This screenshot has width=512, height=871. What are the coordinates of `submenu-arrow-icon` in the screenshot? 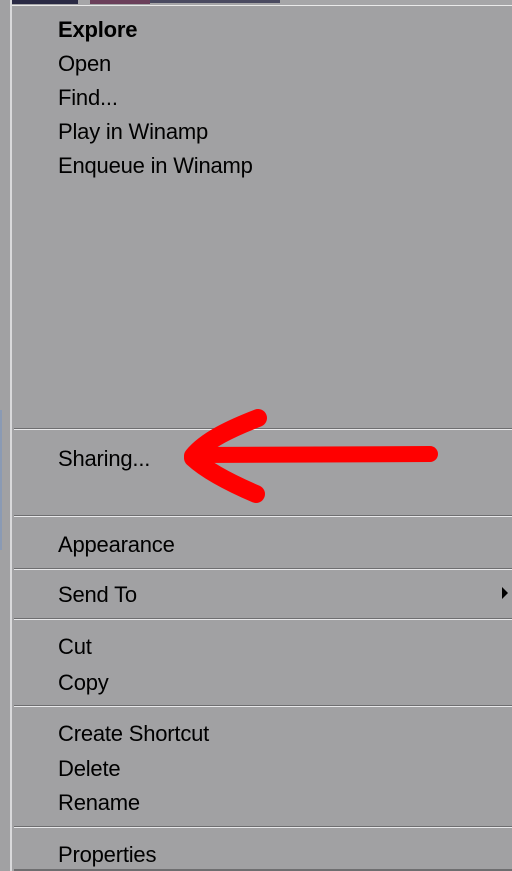 It's located at (505, 593).